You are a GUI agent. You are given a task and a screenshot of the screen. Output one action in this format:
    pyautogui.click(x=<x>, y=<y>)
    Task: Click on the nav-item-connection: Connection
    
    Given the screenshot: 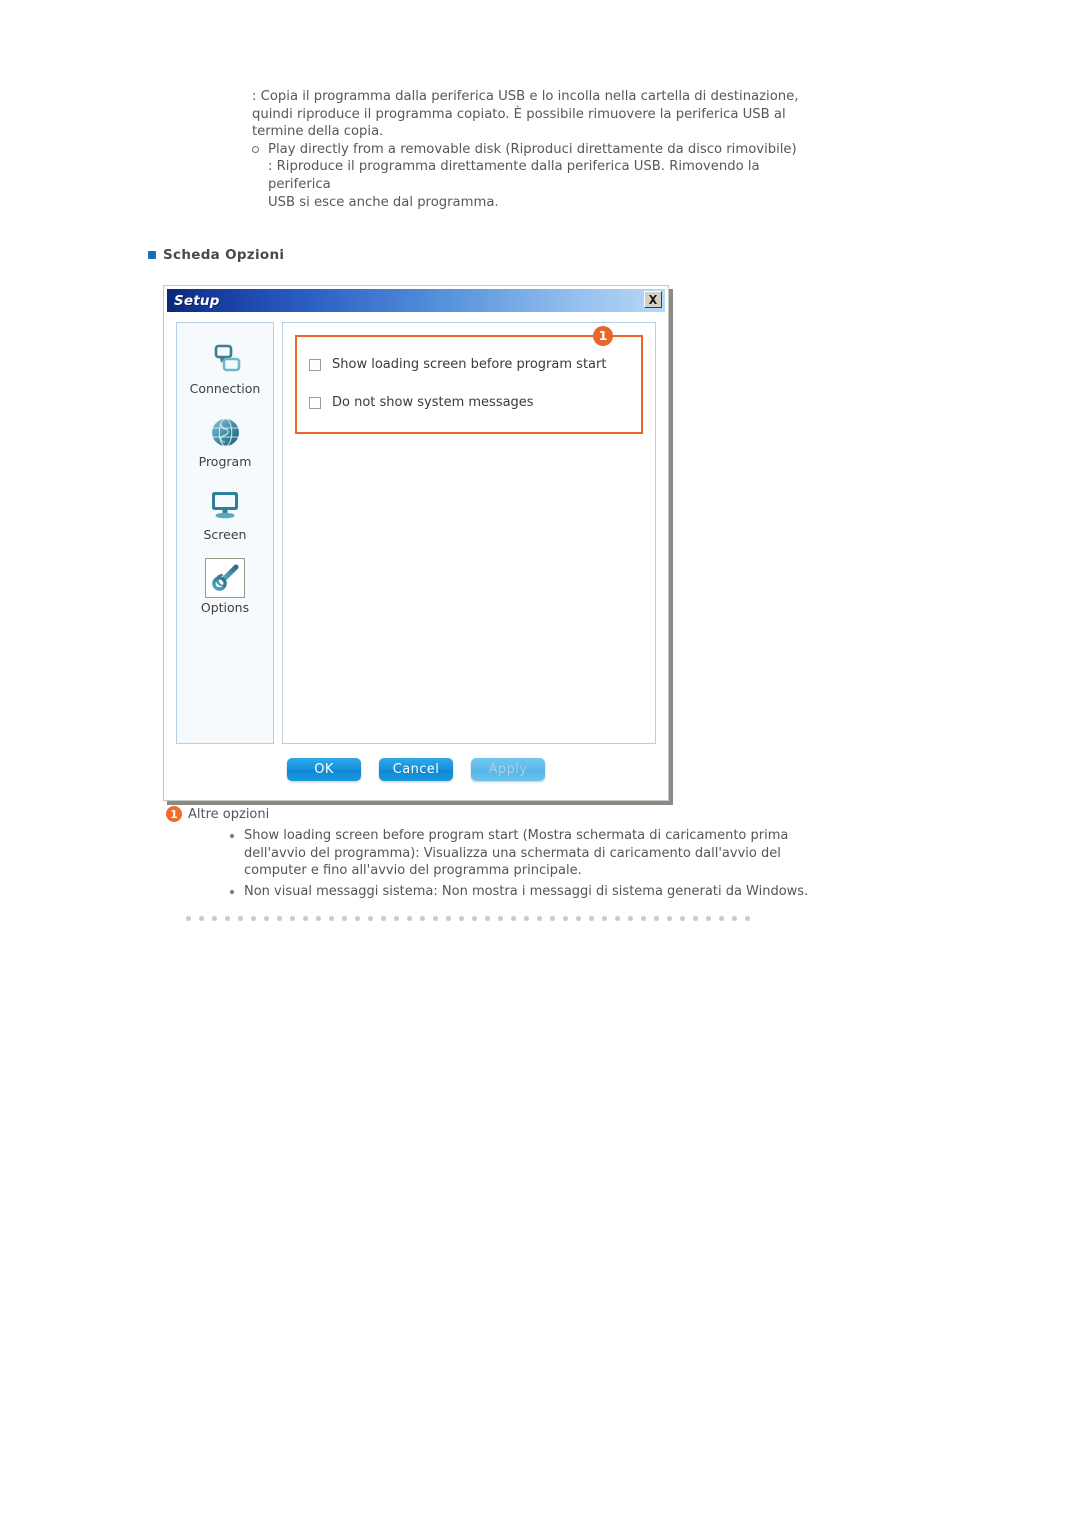 What is the action you would take?
    pyautogui.click(x=225, y=367)
    